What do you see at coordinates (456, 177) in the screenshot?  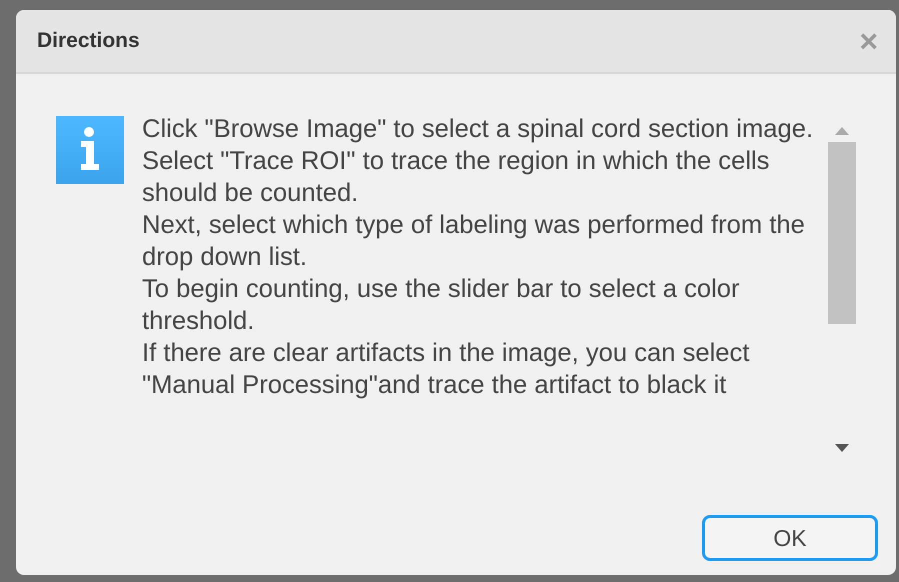 I see `instruction-text: Select "Trace ROI" to trace the region in which the cells should be counted.` at bounding box center [456, 177].